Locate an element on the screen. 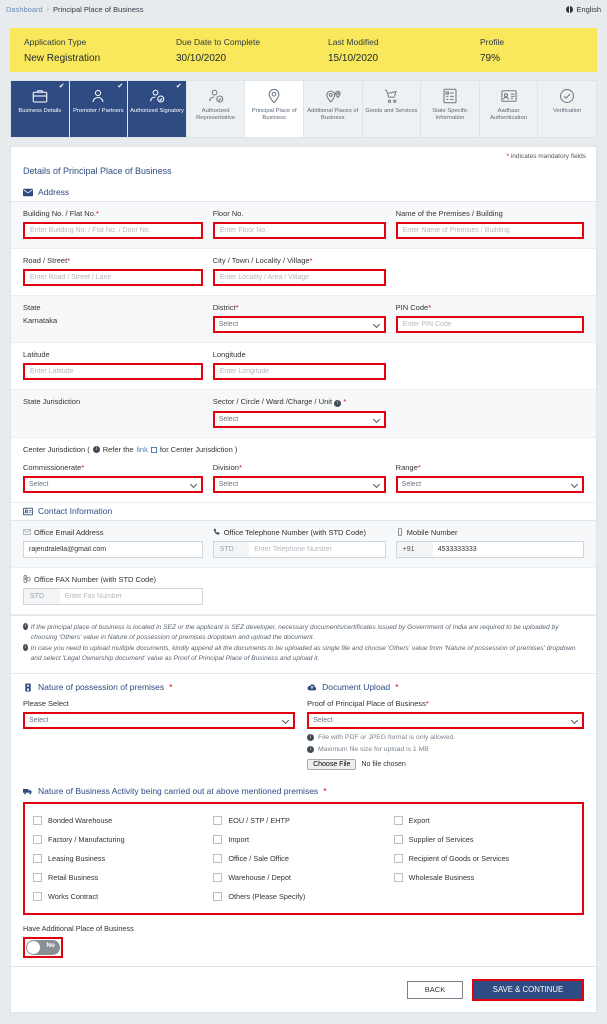 Image resolution: width=607 pixels, height=1024 pixels. sector-select: Select is located at coordinates (299, 419).